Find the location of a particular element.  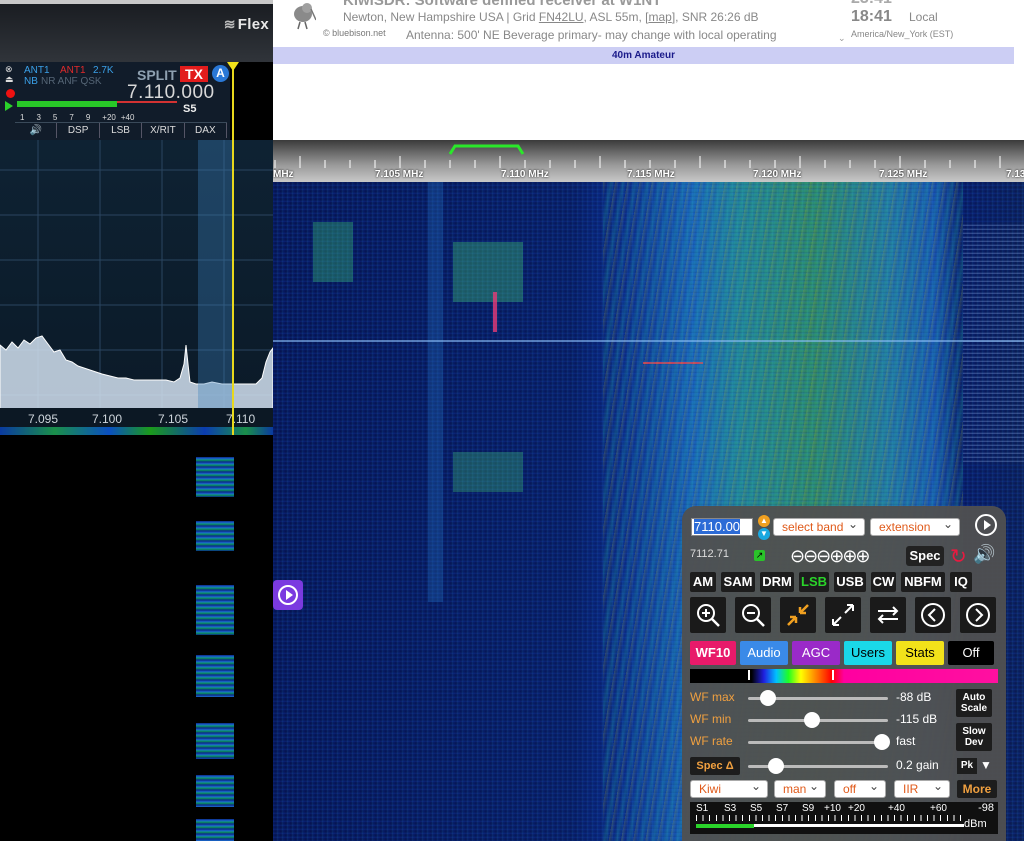

zoom-max-icon is located at coordinates (843, 615).